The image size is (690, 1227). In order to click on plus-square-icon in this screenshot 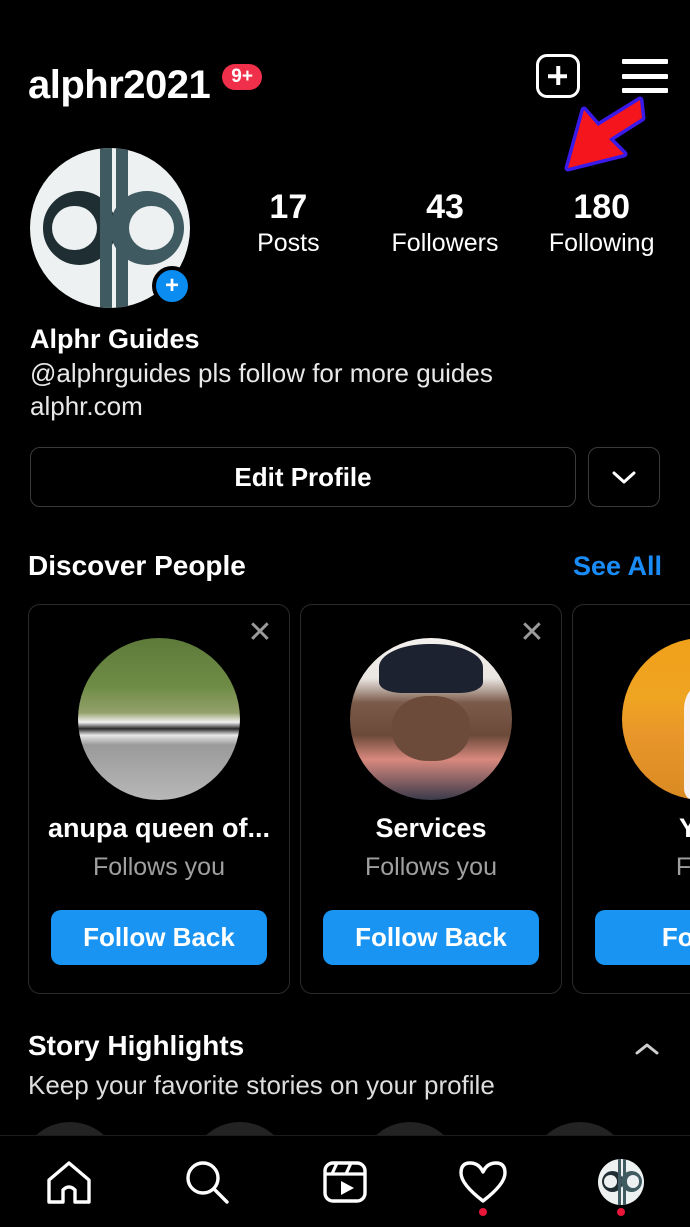, I will do `click(558, 76)`.